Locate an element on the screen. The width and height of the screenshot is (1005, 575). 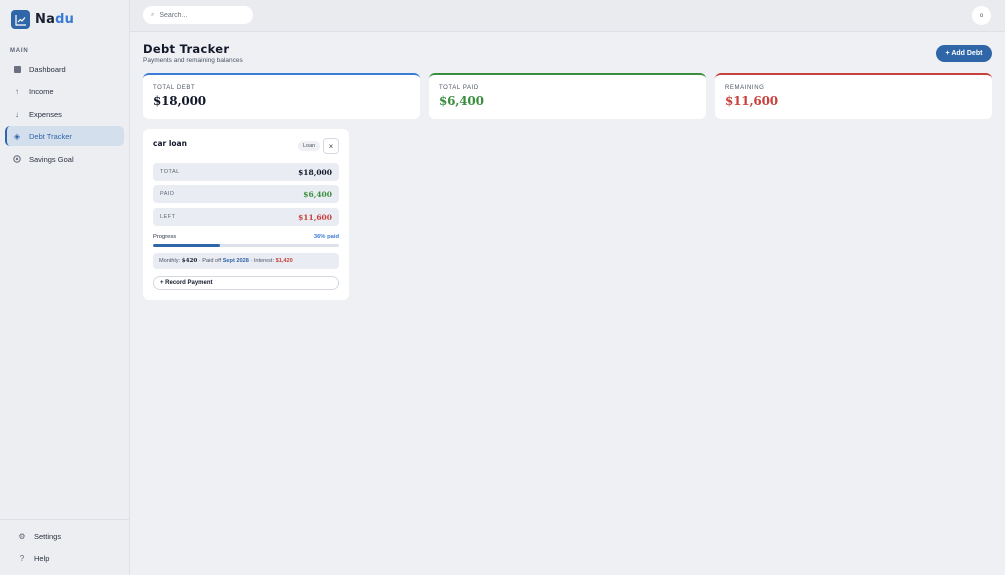
paid-off-value: Sept 2028 is located at coordinates (235, 261).